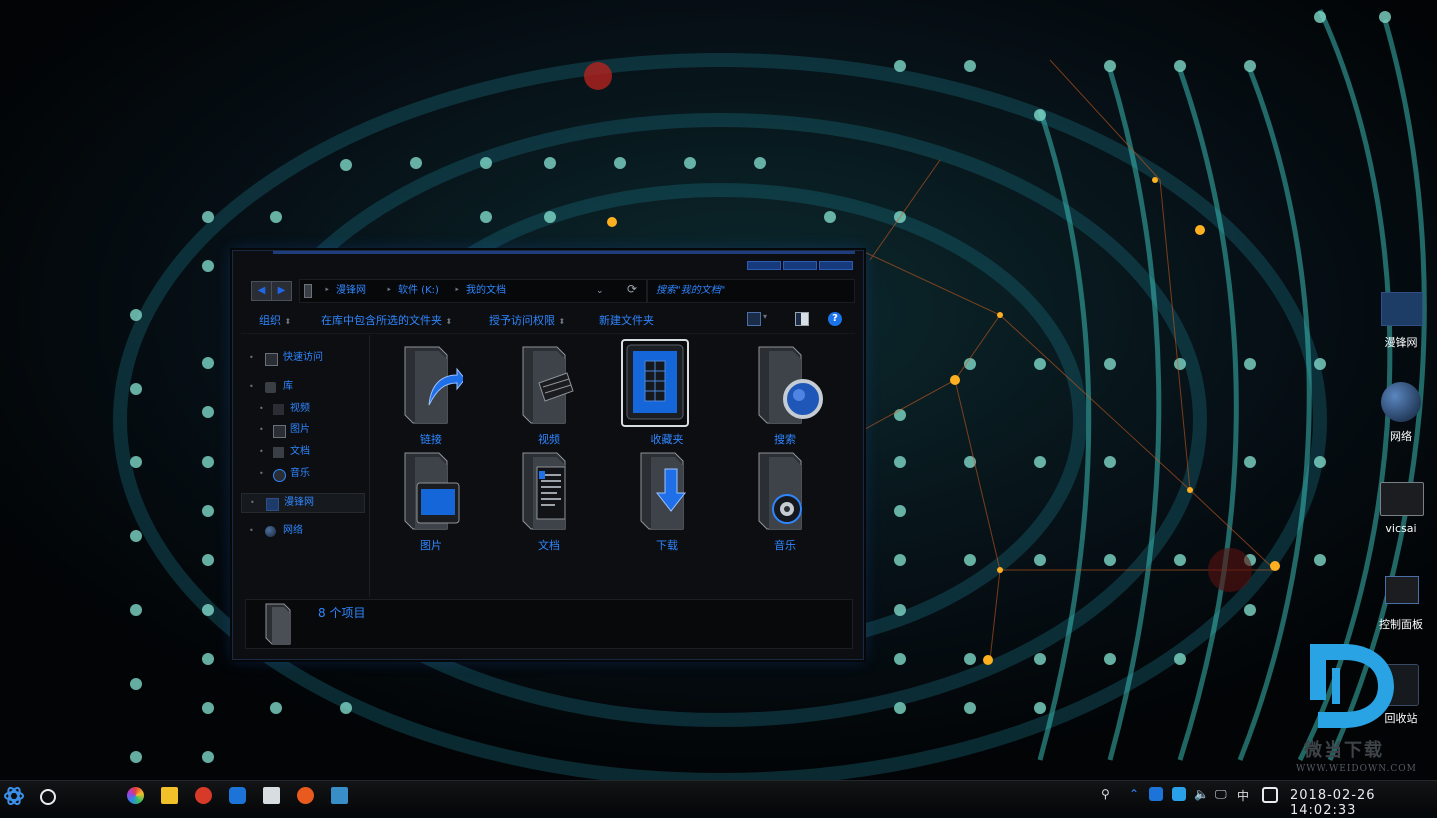 This screenshot has height=818, width=1437. I want to click on music-folder-icon, so click(780, 491).